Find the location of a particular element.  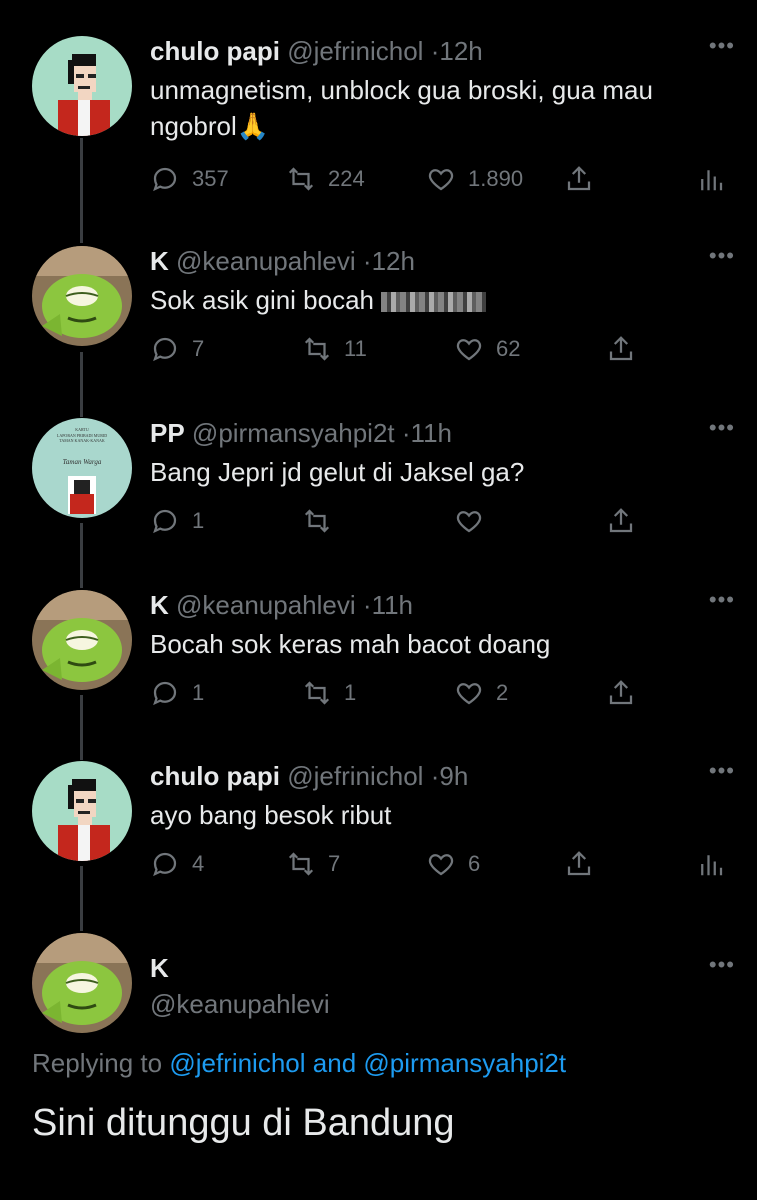

reply-count: 1 is located at coordinates (198, 692).